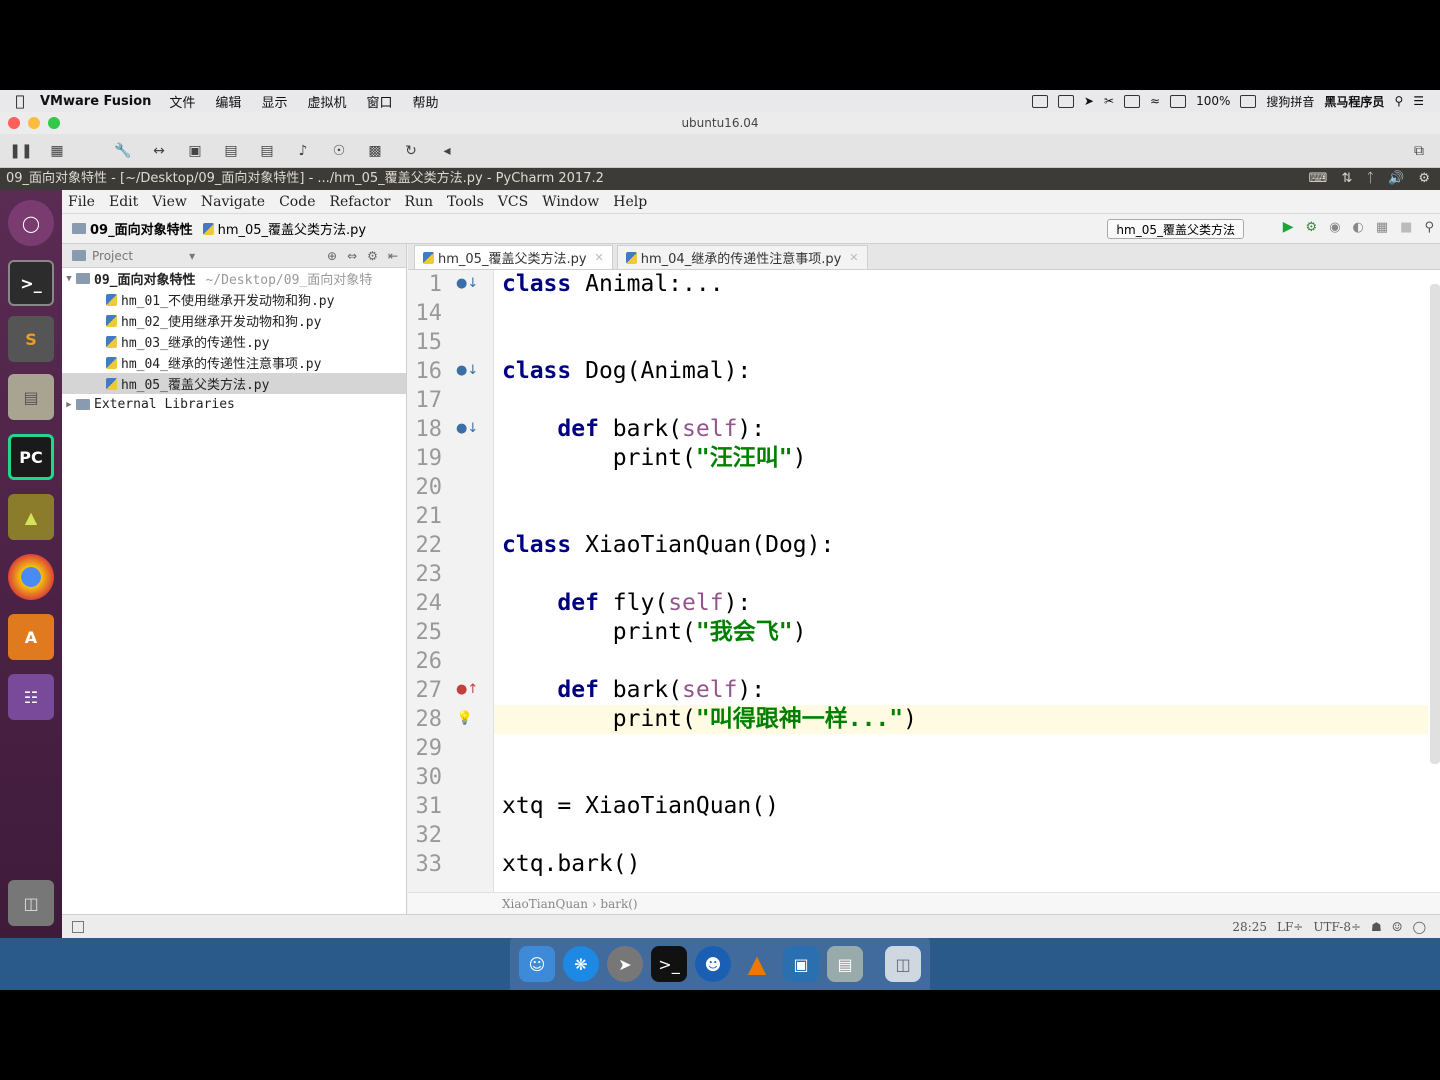  Describe the element at coordinates (713, 964) in the screenshot. I see `qq-icon: ☻` at that location.